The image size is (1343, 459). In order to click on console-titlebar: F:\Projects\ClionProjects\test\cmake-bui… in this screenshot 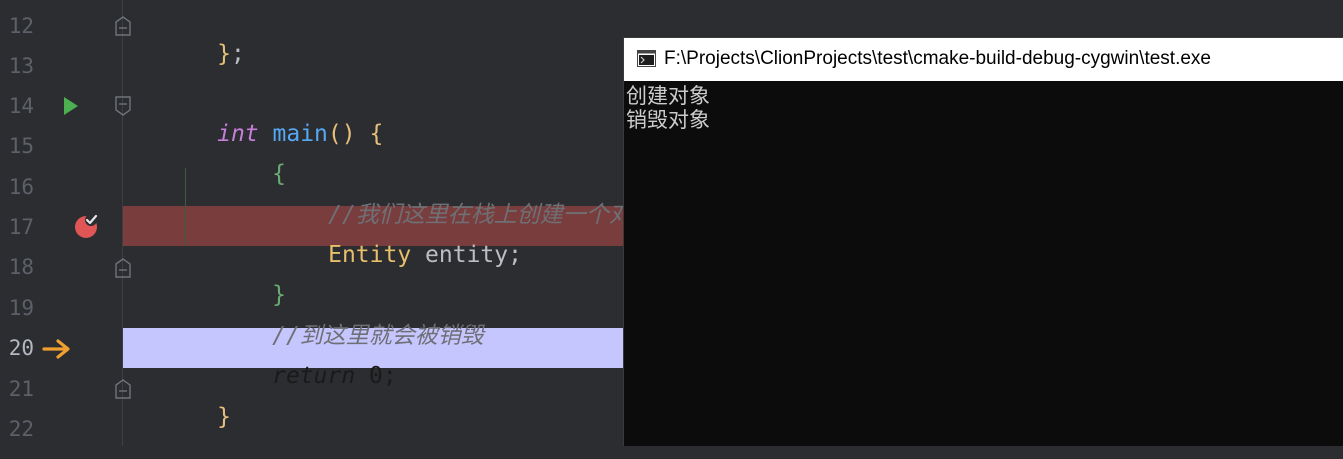, I will do `click(983, 59)`.